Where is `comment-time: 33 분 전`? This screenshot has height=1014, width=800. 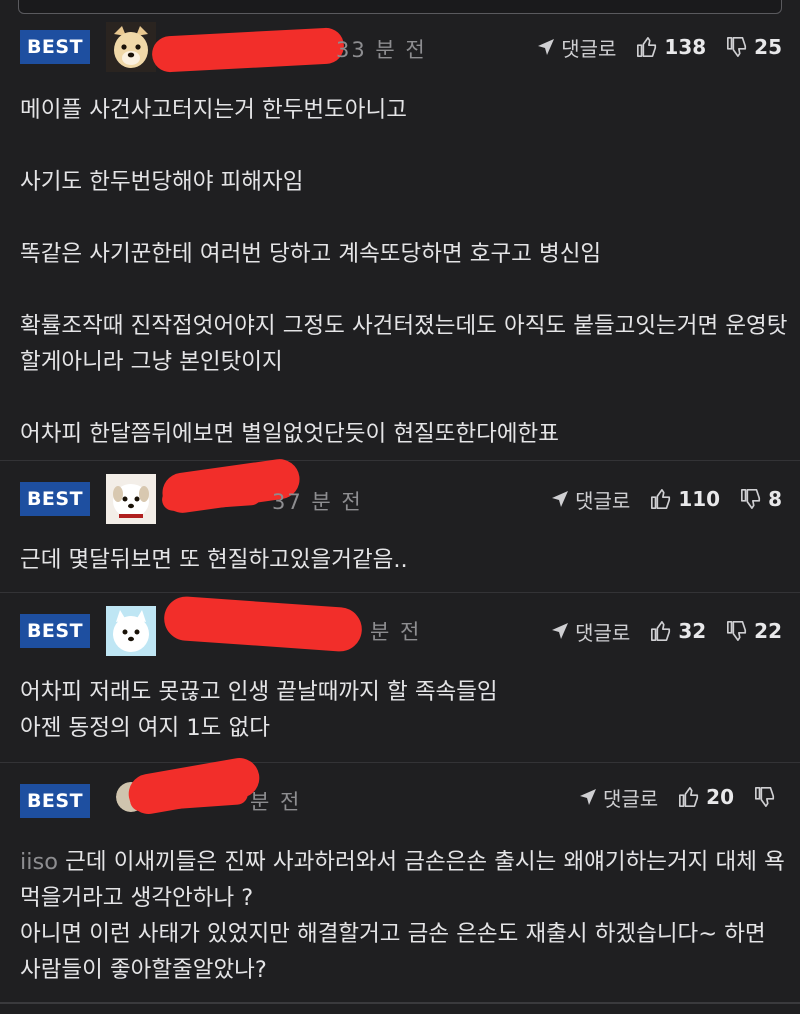
comment-time: 33 분 전 is located at coordinates (381, 50).